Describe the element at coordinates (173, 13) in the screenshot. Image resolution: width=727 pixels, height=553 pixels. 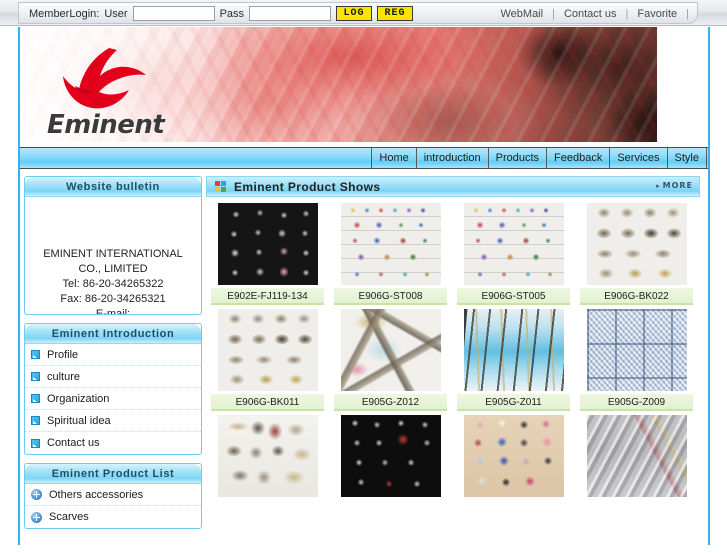
I see `user-input` at that location.